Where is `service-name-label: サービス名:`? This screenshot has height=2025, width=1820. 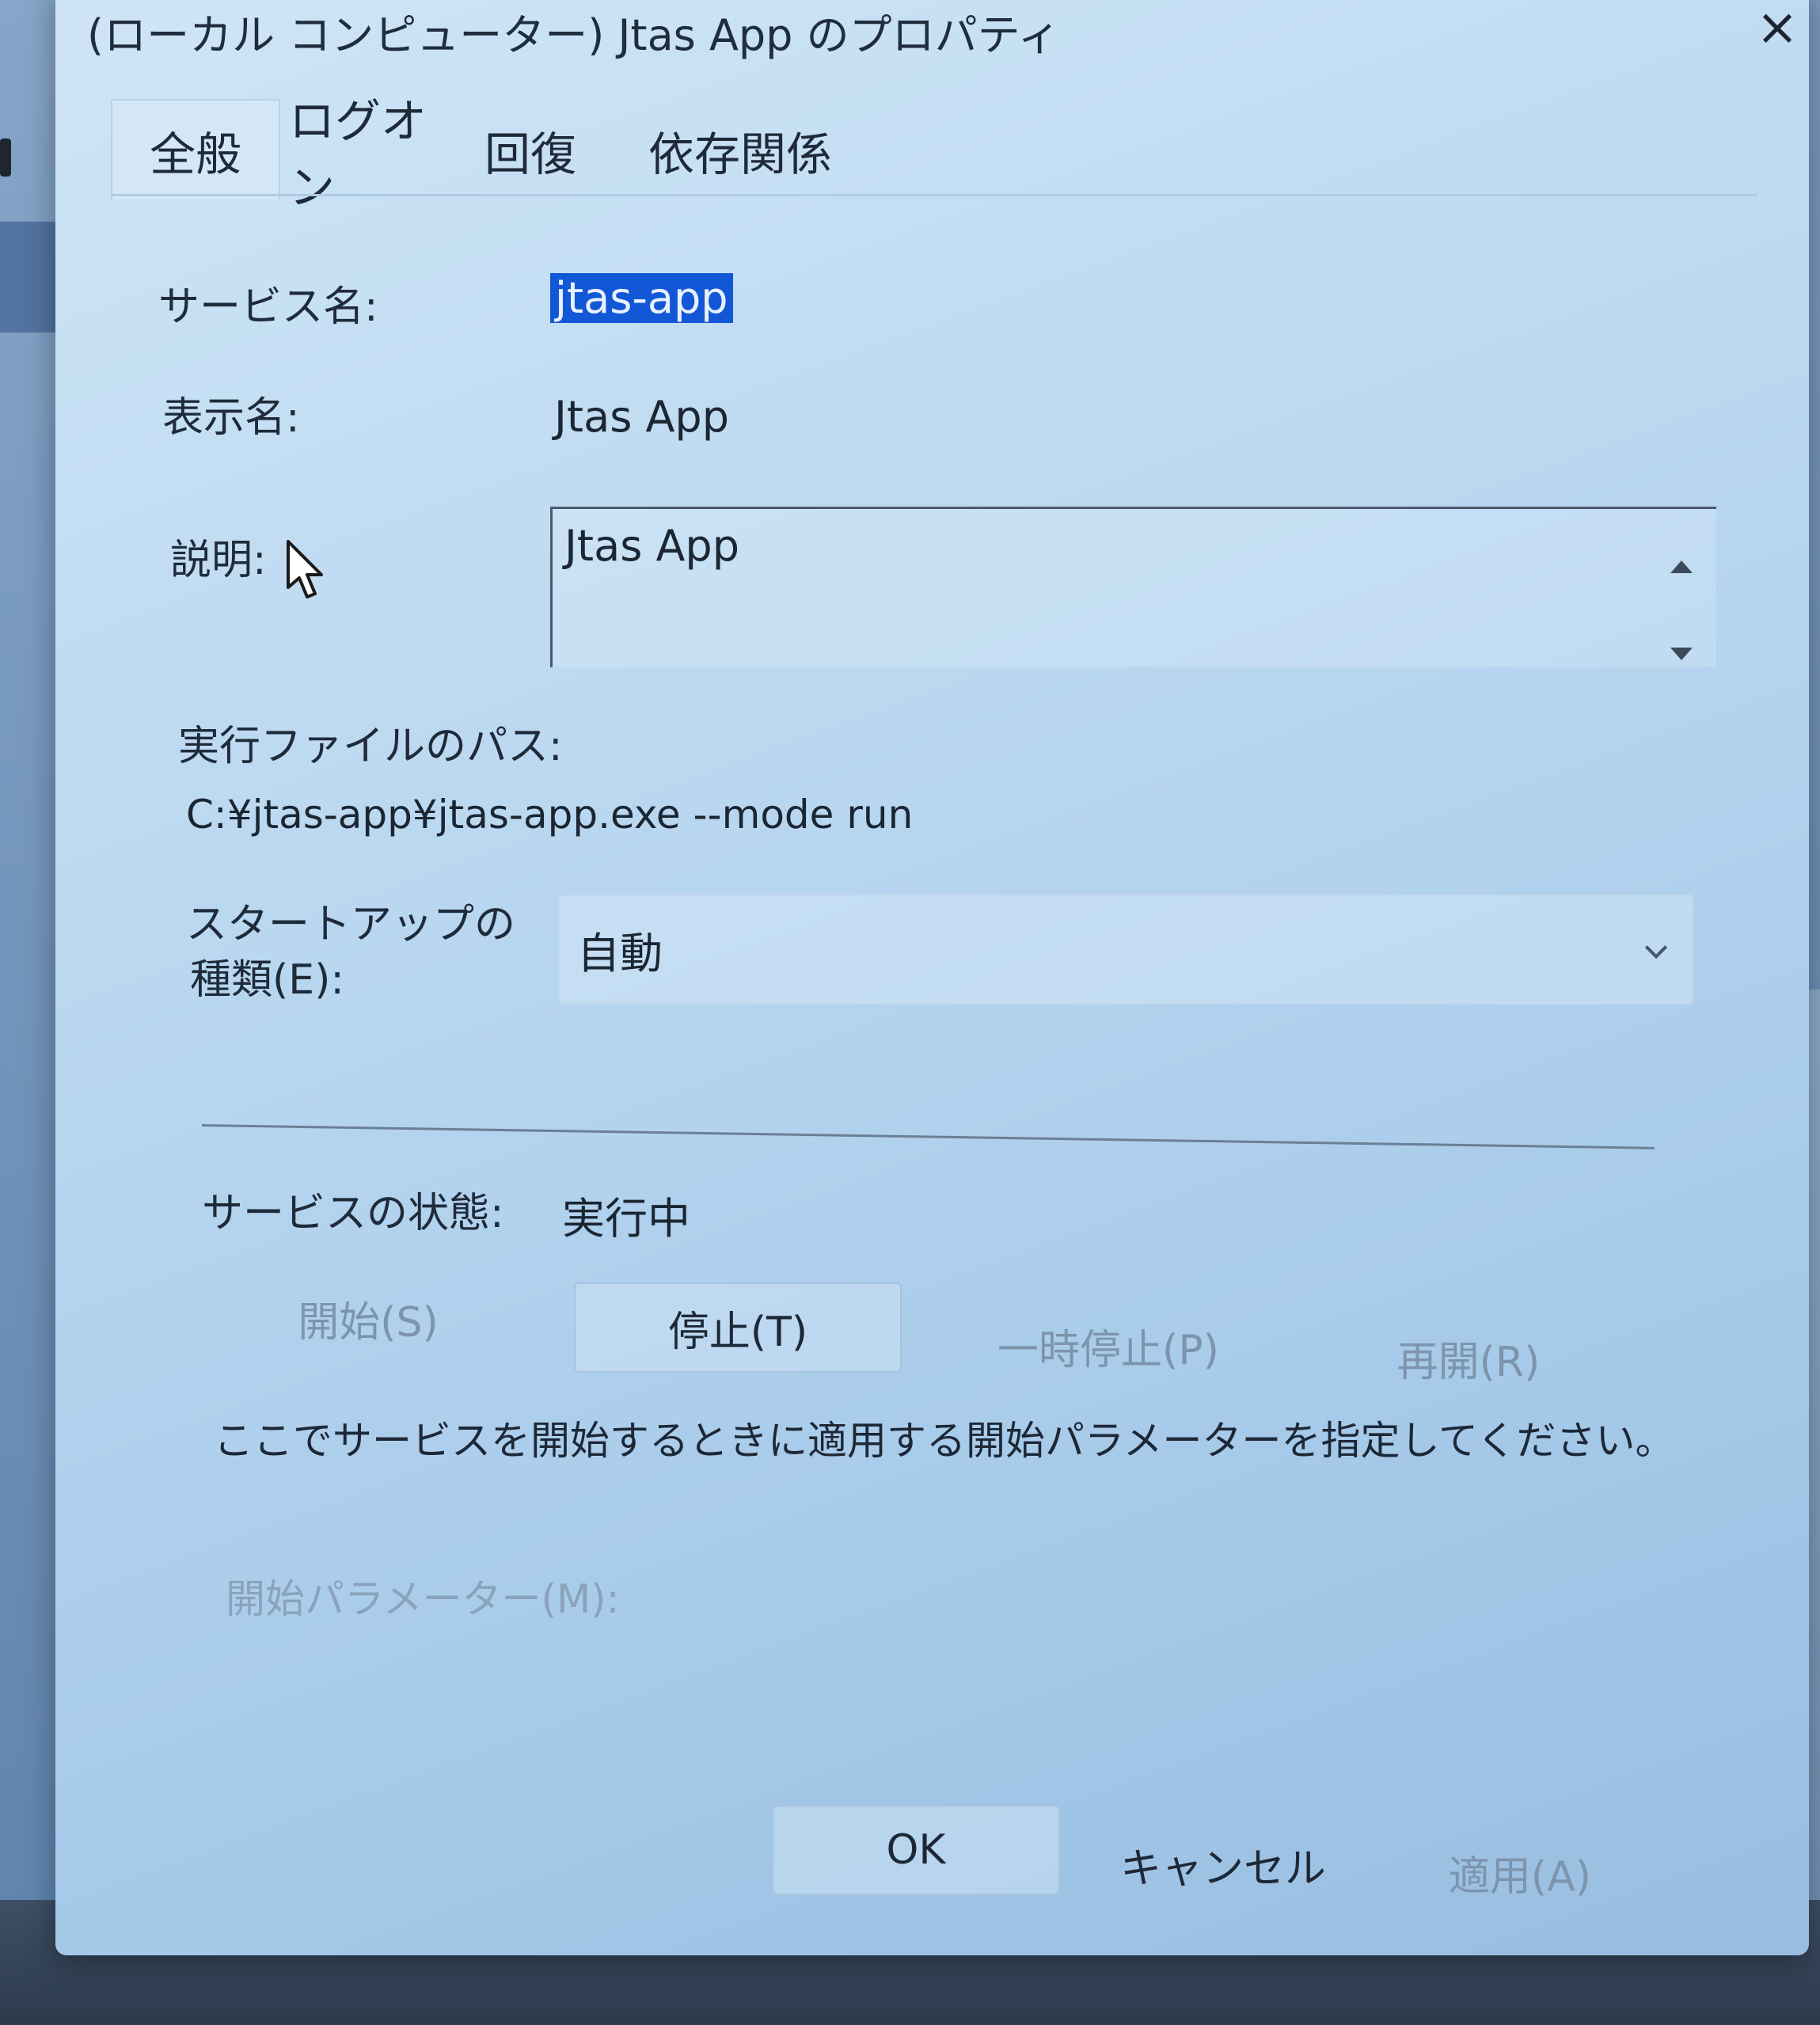
service-name-label: サービス名: is located at coordinates (268, 307).